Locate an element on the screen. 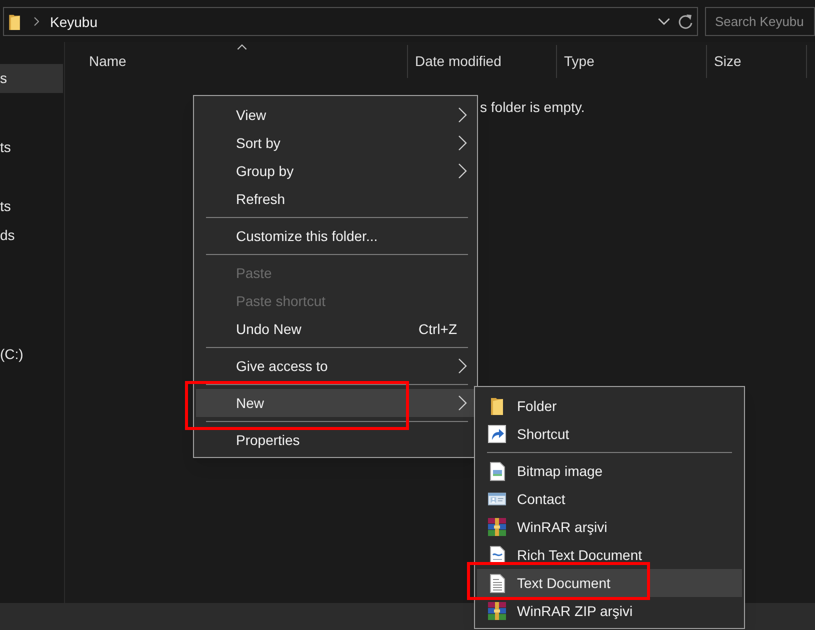 This screenshot has width=815, height=630. keyboard-shortcut: Ctrl+Z is located at coordinates (437, 329).